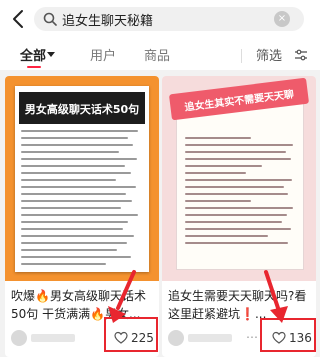 This screenshot has height=357, width=320. I want to click on tab-products: 商品, so click(157, 54).